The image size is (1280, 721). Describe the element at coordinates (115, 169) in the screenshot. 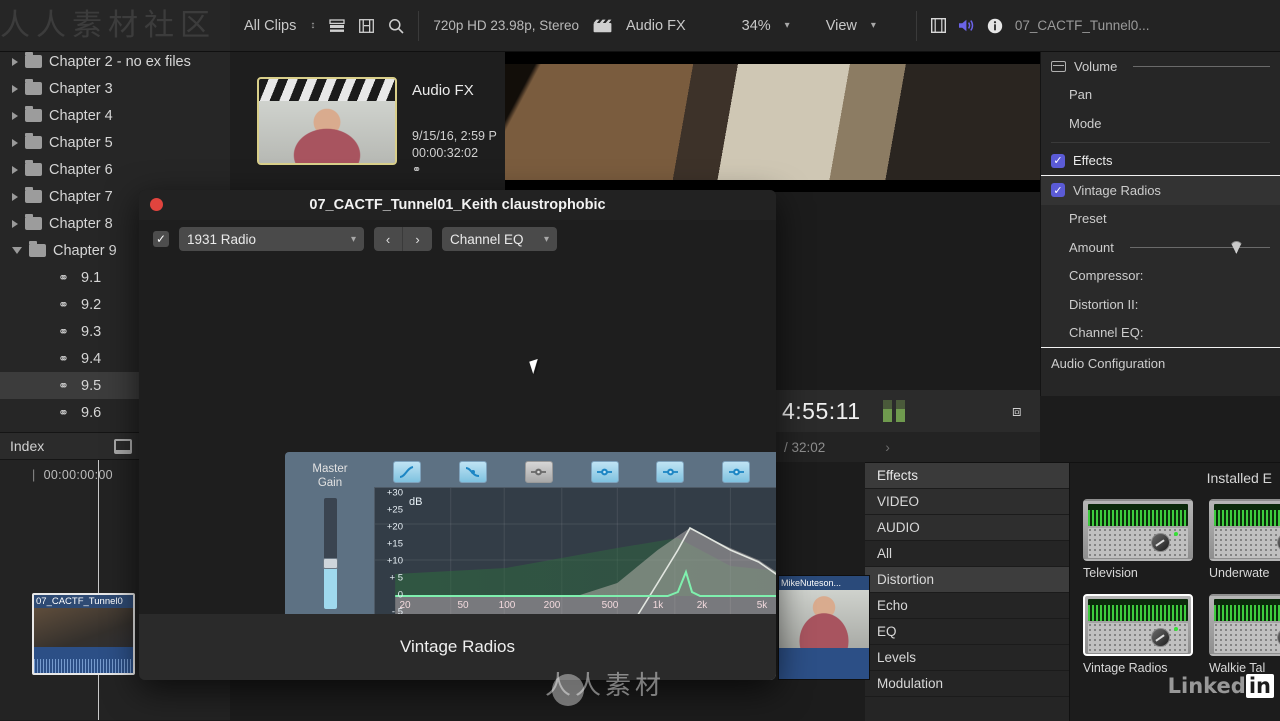

I see `sidebar-item-chapter-6: Chapter 6` at that location.